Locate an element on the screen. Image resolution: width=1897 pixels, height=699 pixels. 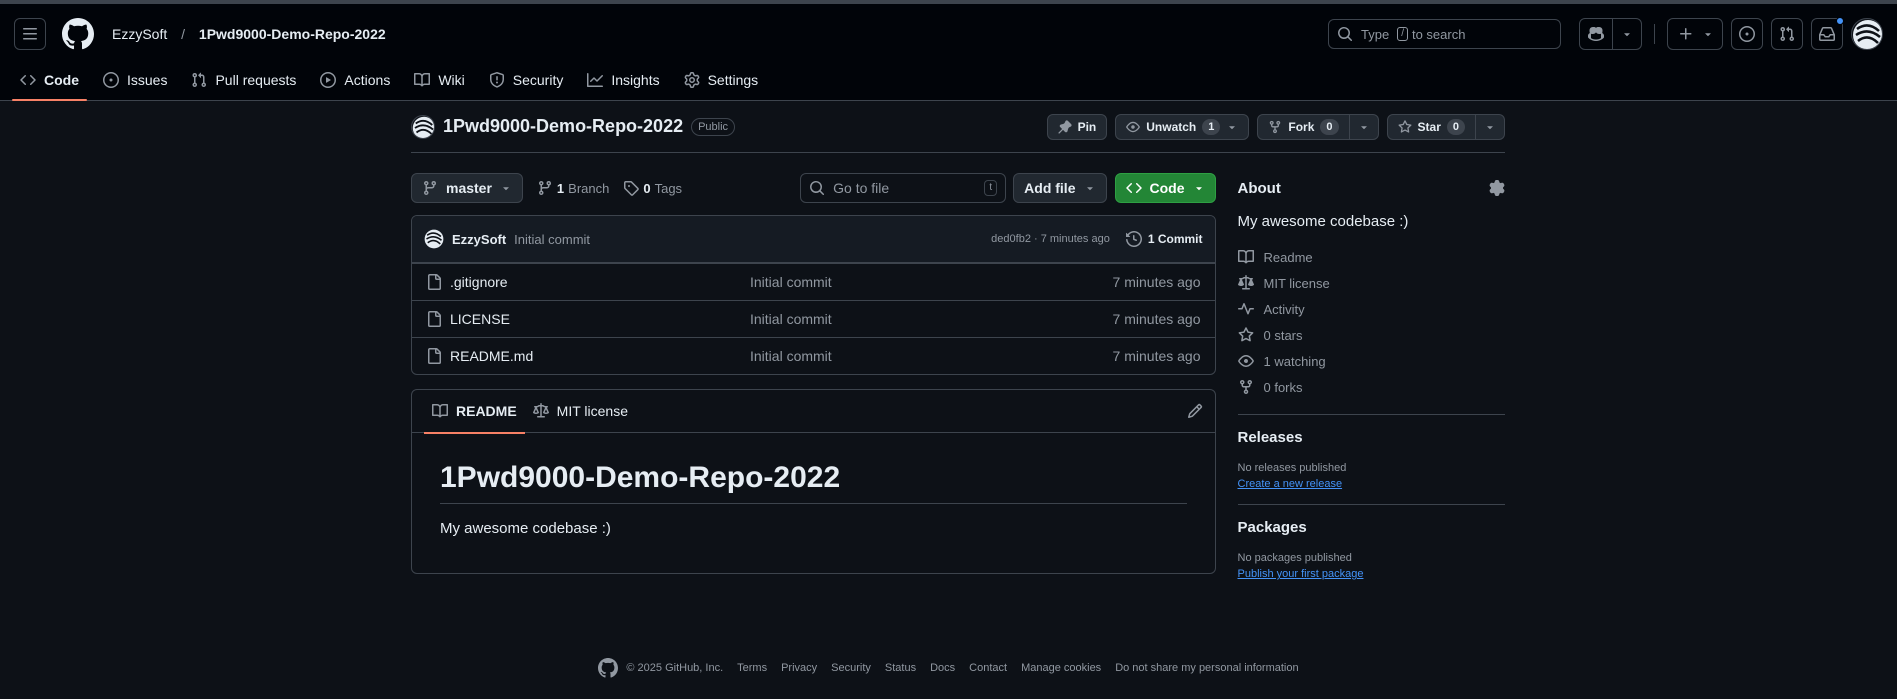
file-name: LICENSE is located at coordinates (600, 319).